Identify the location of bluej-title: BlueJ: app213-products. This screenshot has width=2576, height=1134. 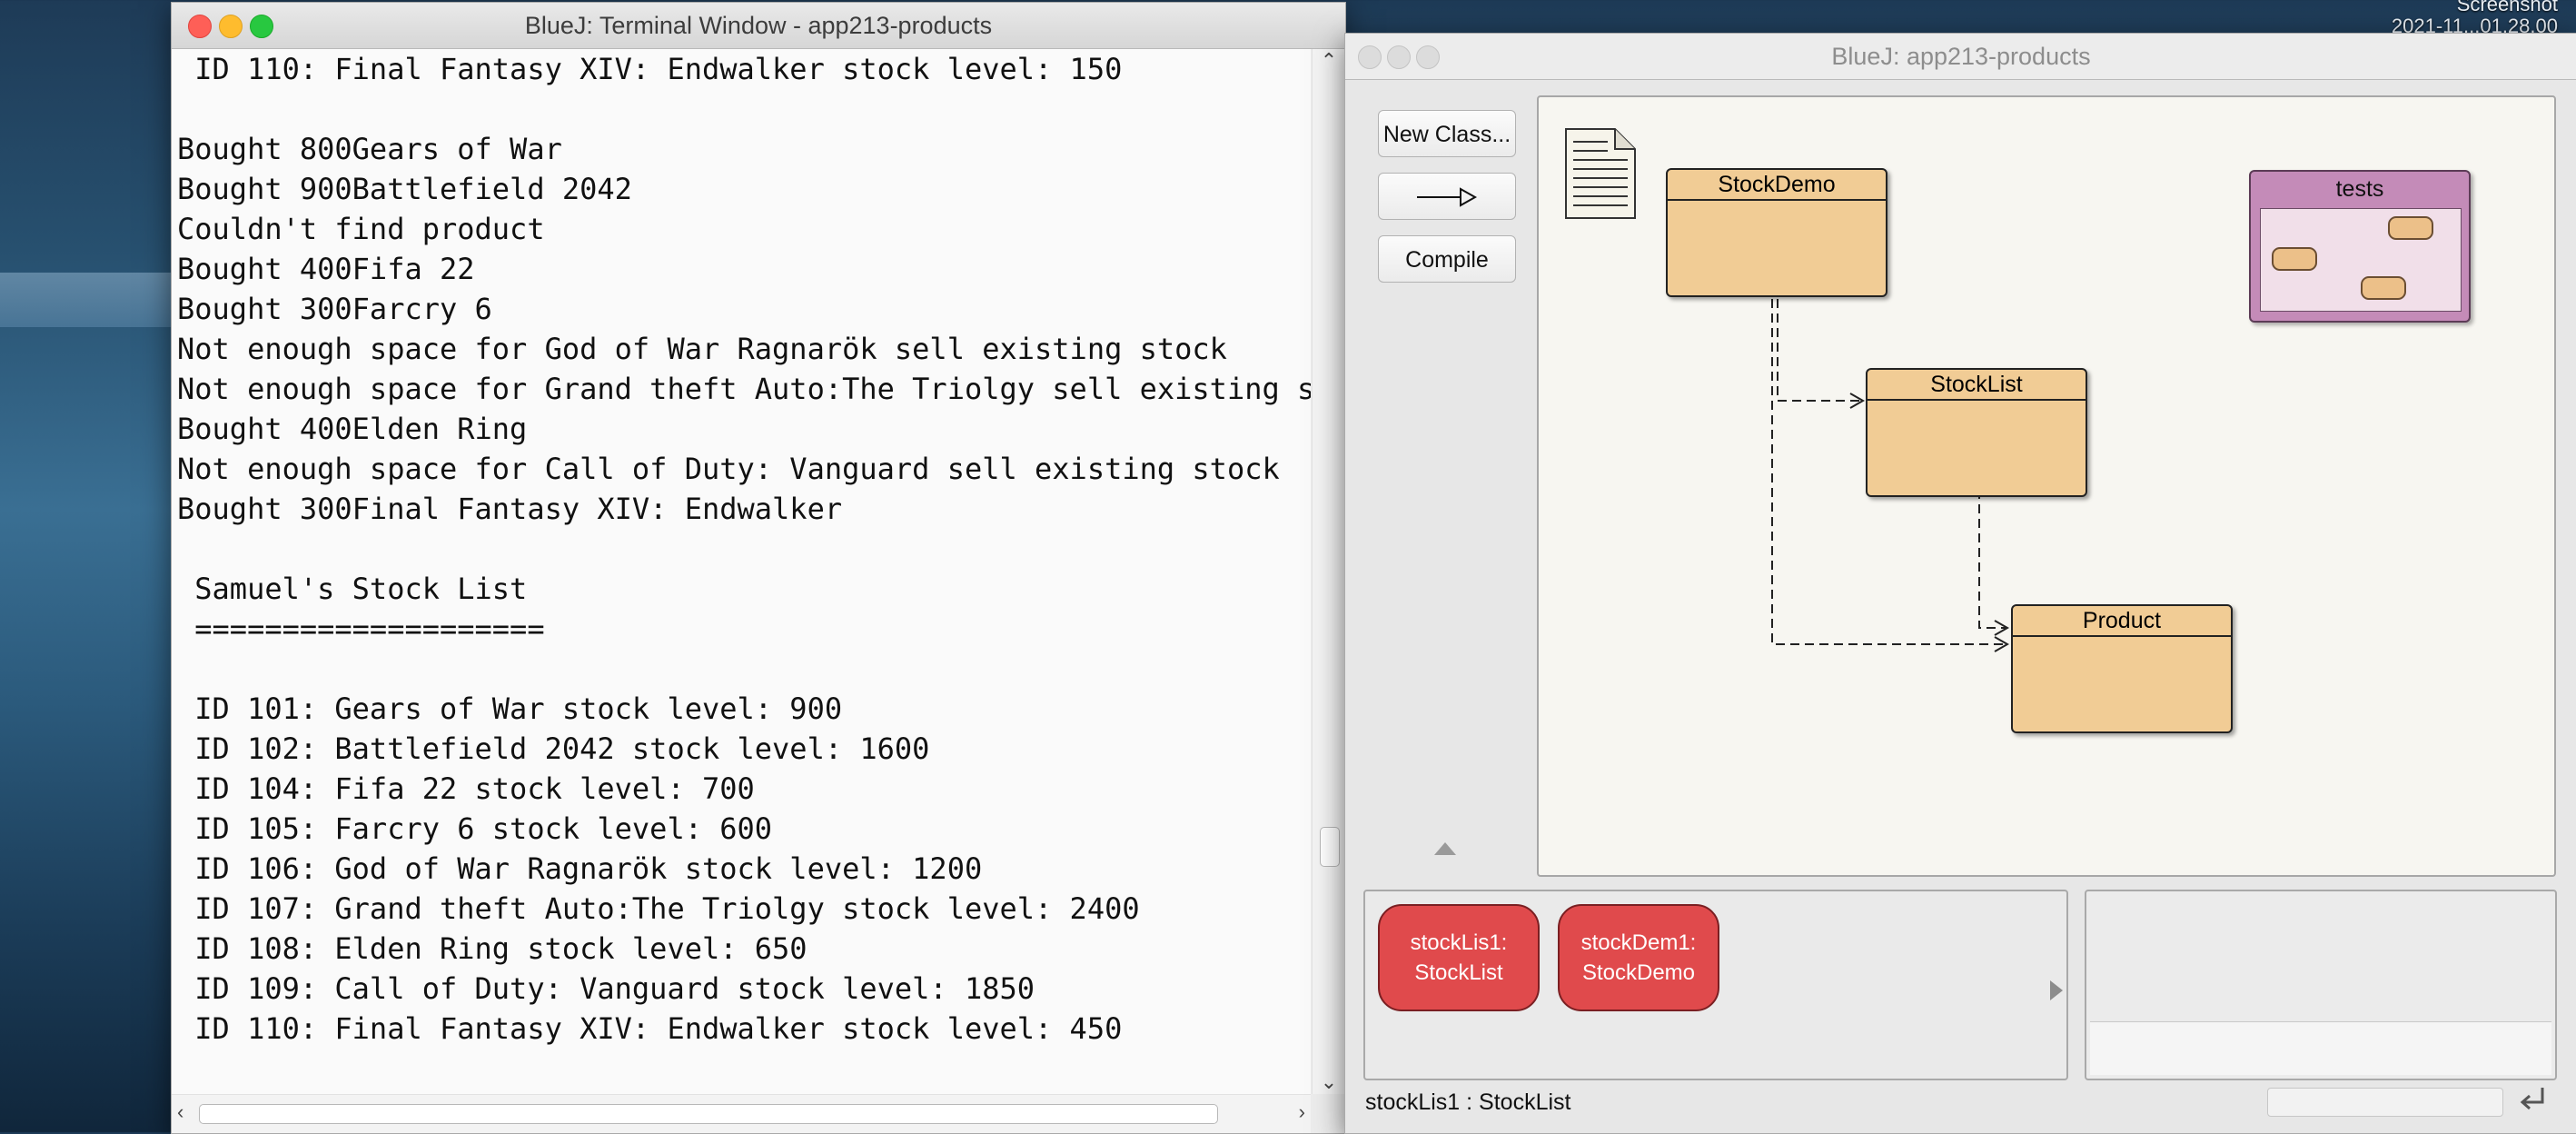
(1961, 56).